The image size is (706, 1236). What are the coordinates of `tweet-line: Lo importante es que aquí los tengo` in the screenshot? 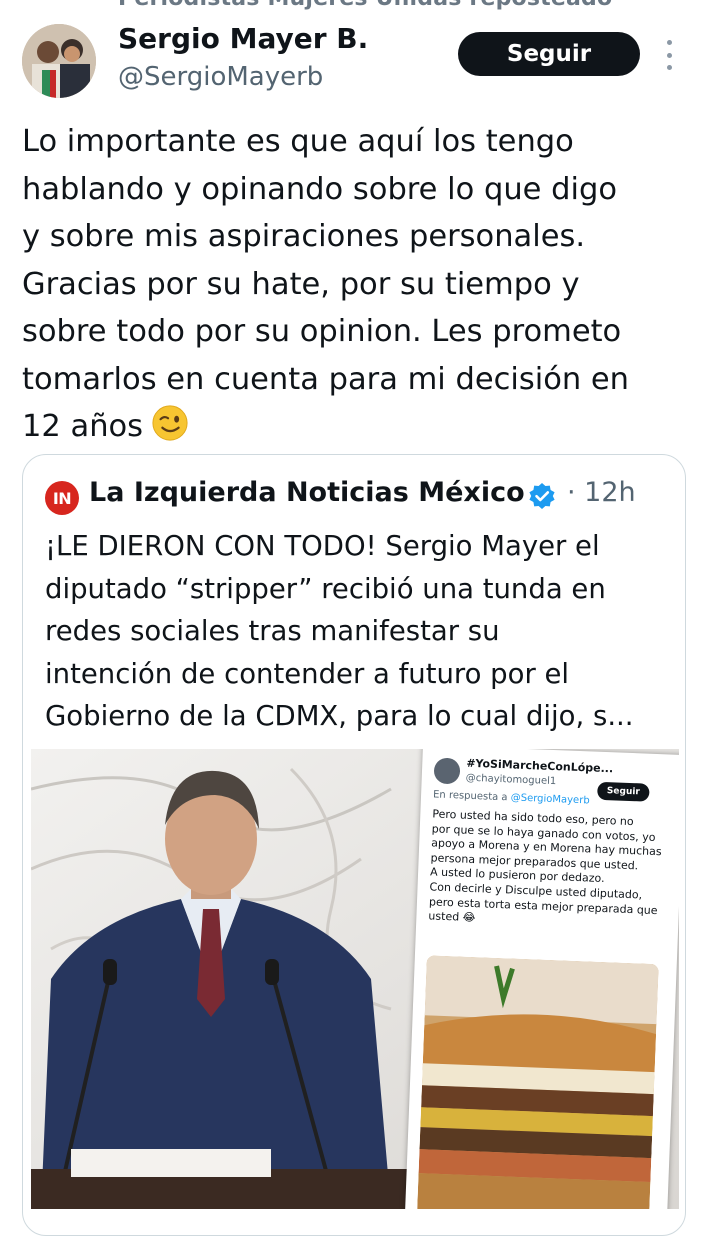 It's located at (298, 141).